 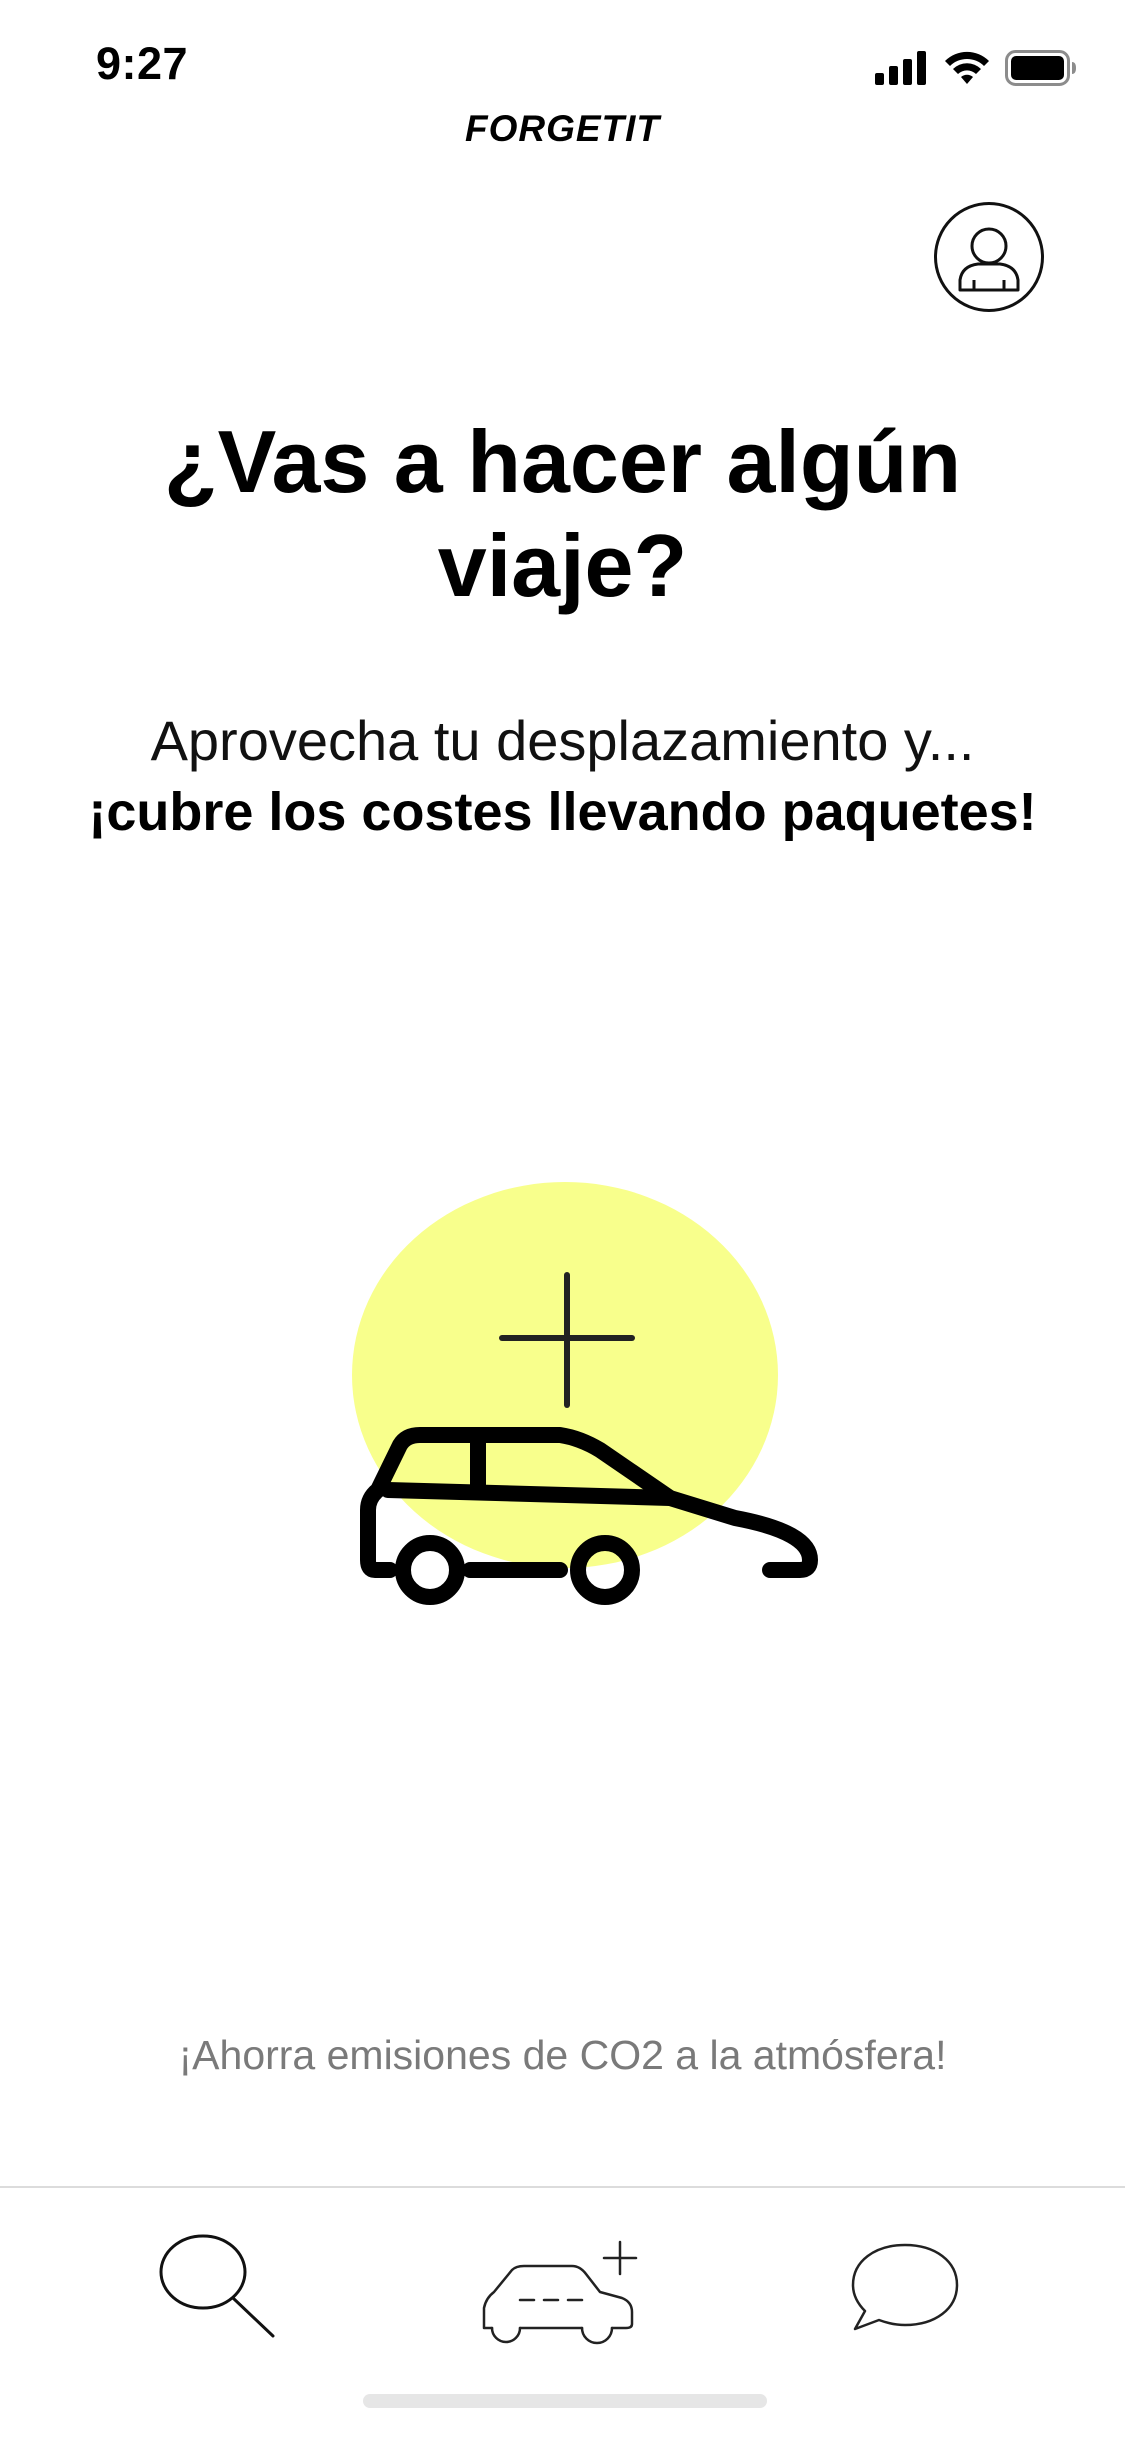 What do you see at coordinates (562, 513) in the screenshot?
I see `page-title: ¿Vas a hacer algún viaje?` at bounding box center [562, 513].